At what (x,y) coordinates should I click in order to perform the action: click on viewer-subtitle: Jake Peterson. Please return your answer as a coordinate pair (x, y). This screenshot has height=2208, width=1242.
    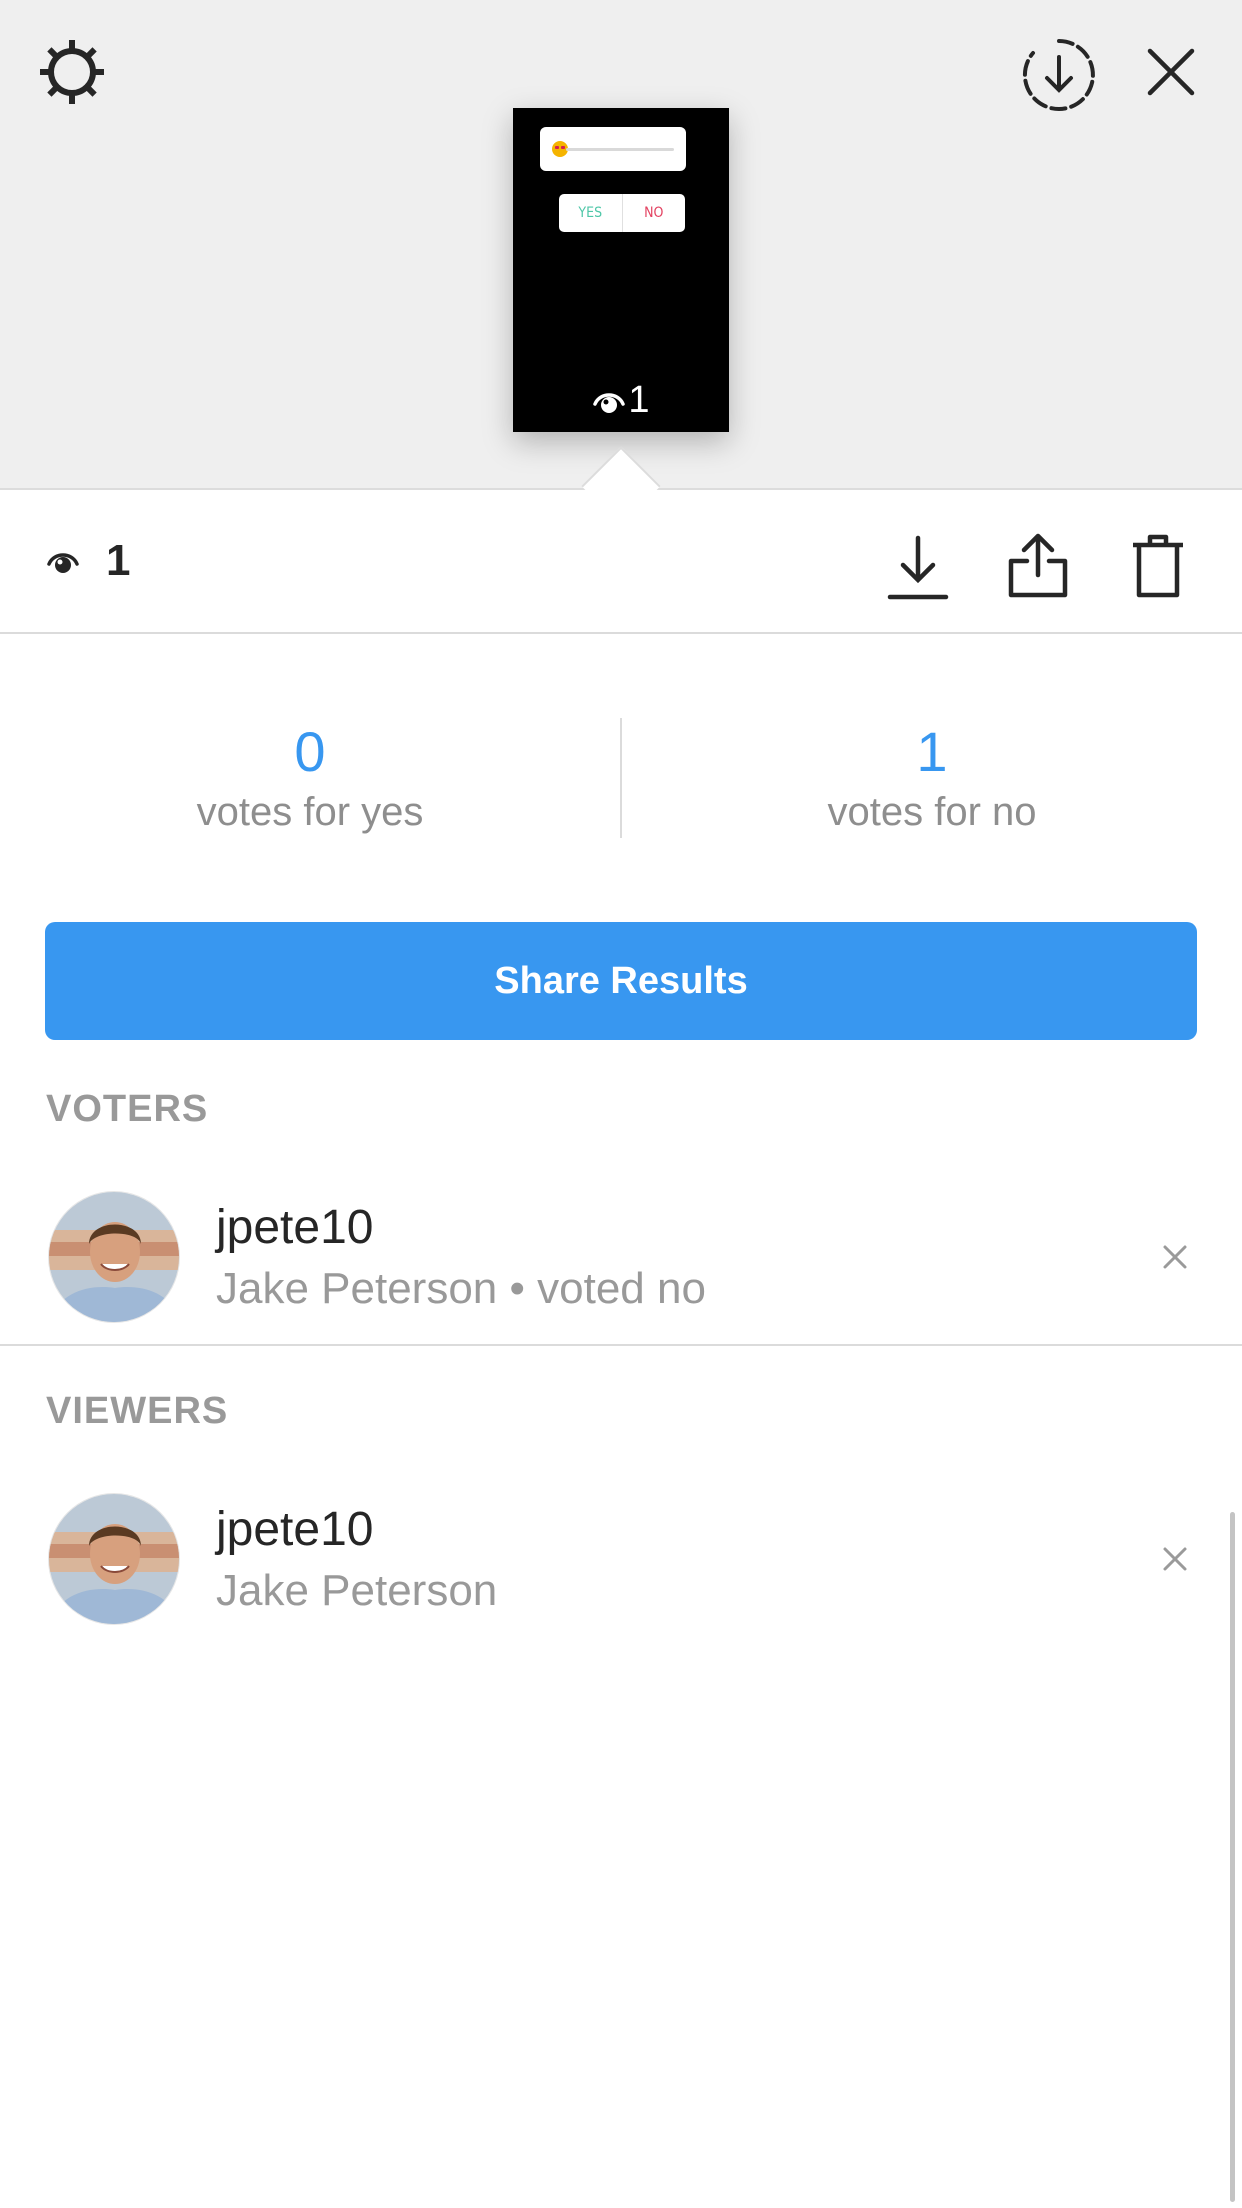
    Looking at the image, I should click on (357, 1590).